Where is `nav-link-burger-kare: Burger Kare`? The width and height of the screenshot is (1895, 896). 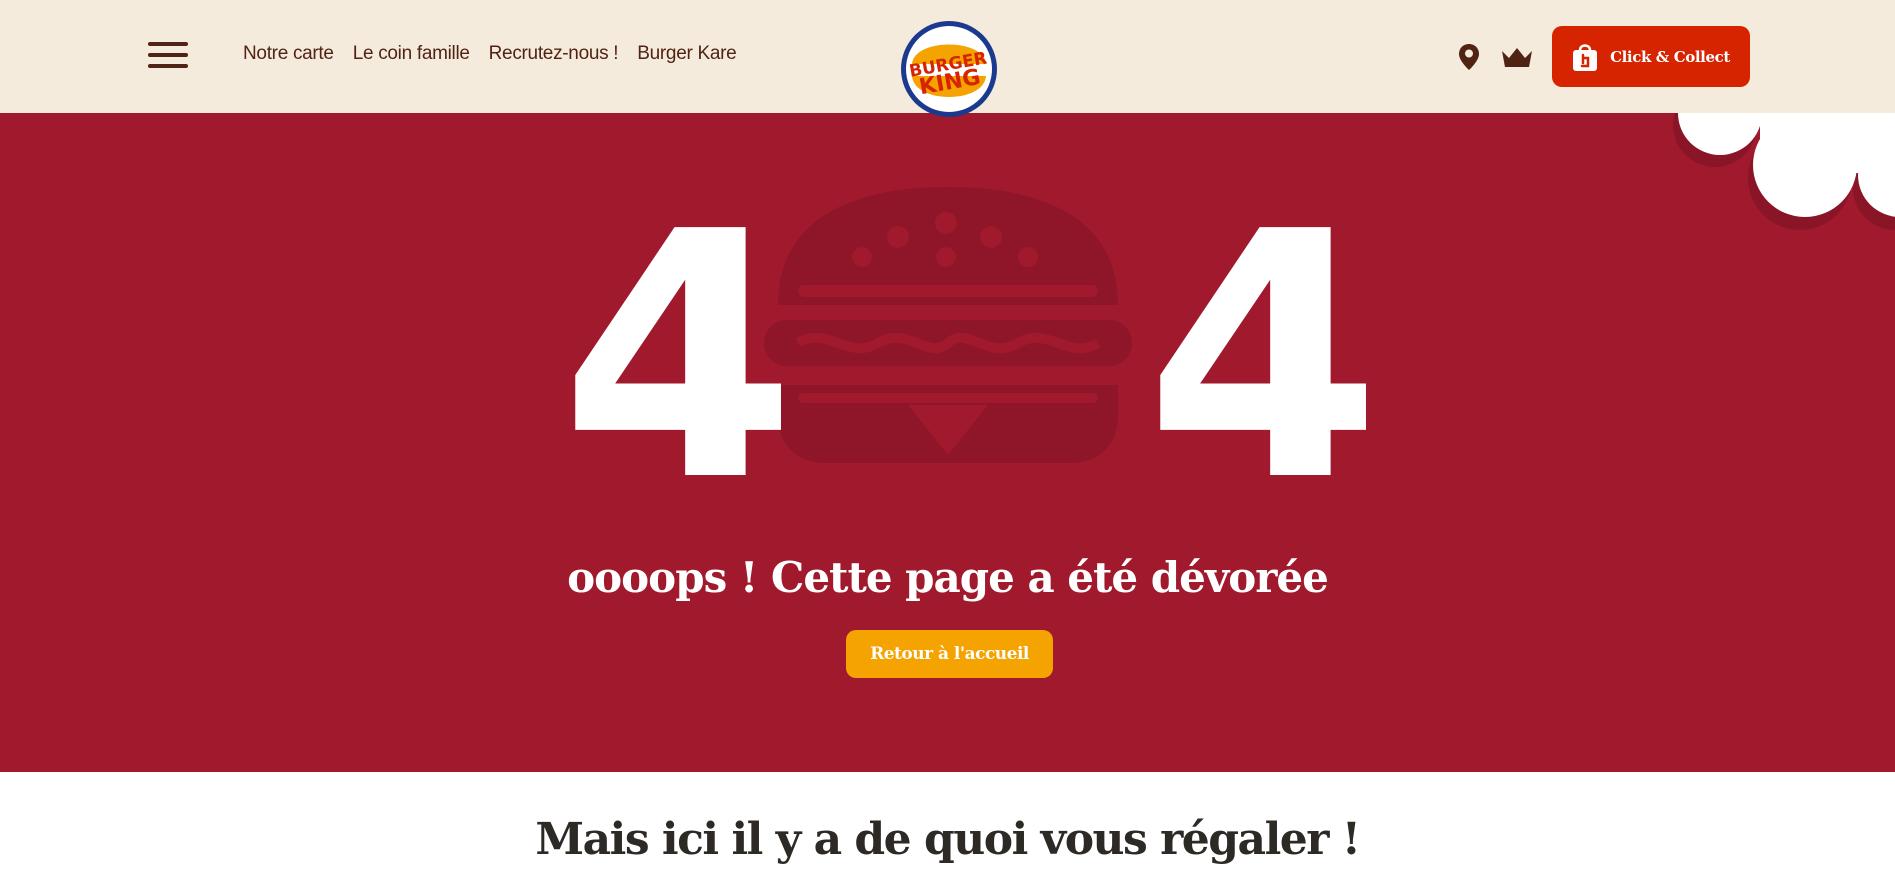
nav-link-burger-kare: Burger Kare is located at coordinates (686, 54).